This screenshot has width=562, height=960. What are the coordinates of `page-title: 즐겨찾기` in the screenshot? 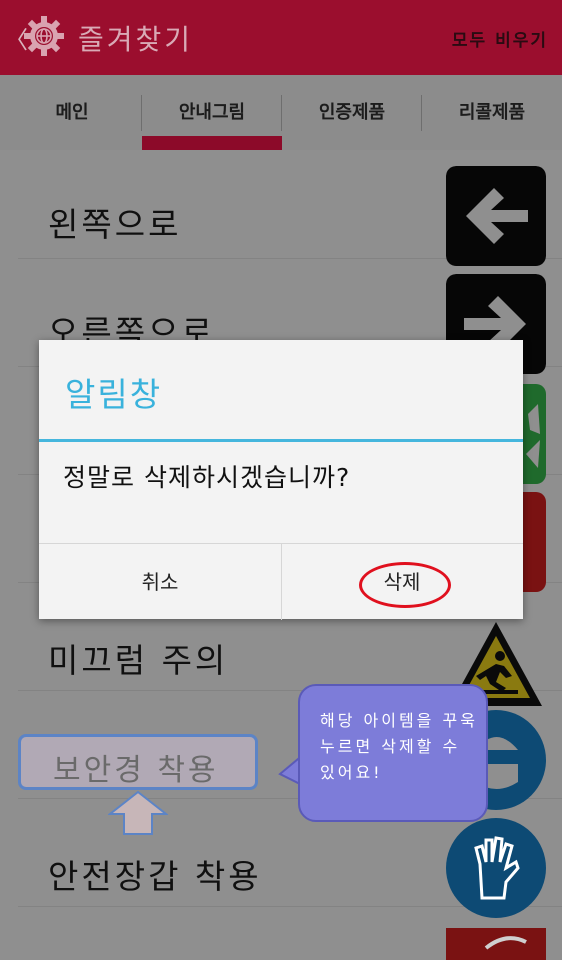 It's located at (136, 39).